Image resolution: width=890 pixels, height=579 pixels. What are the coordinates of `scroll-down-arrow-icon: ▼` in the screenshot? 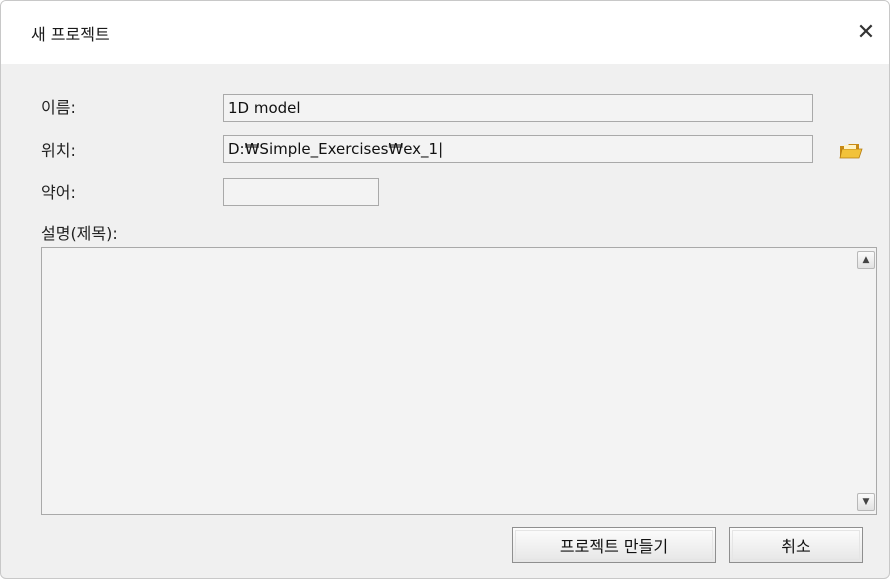 It's located at (866, 502).